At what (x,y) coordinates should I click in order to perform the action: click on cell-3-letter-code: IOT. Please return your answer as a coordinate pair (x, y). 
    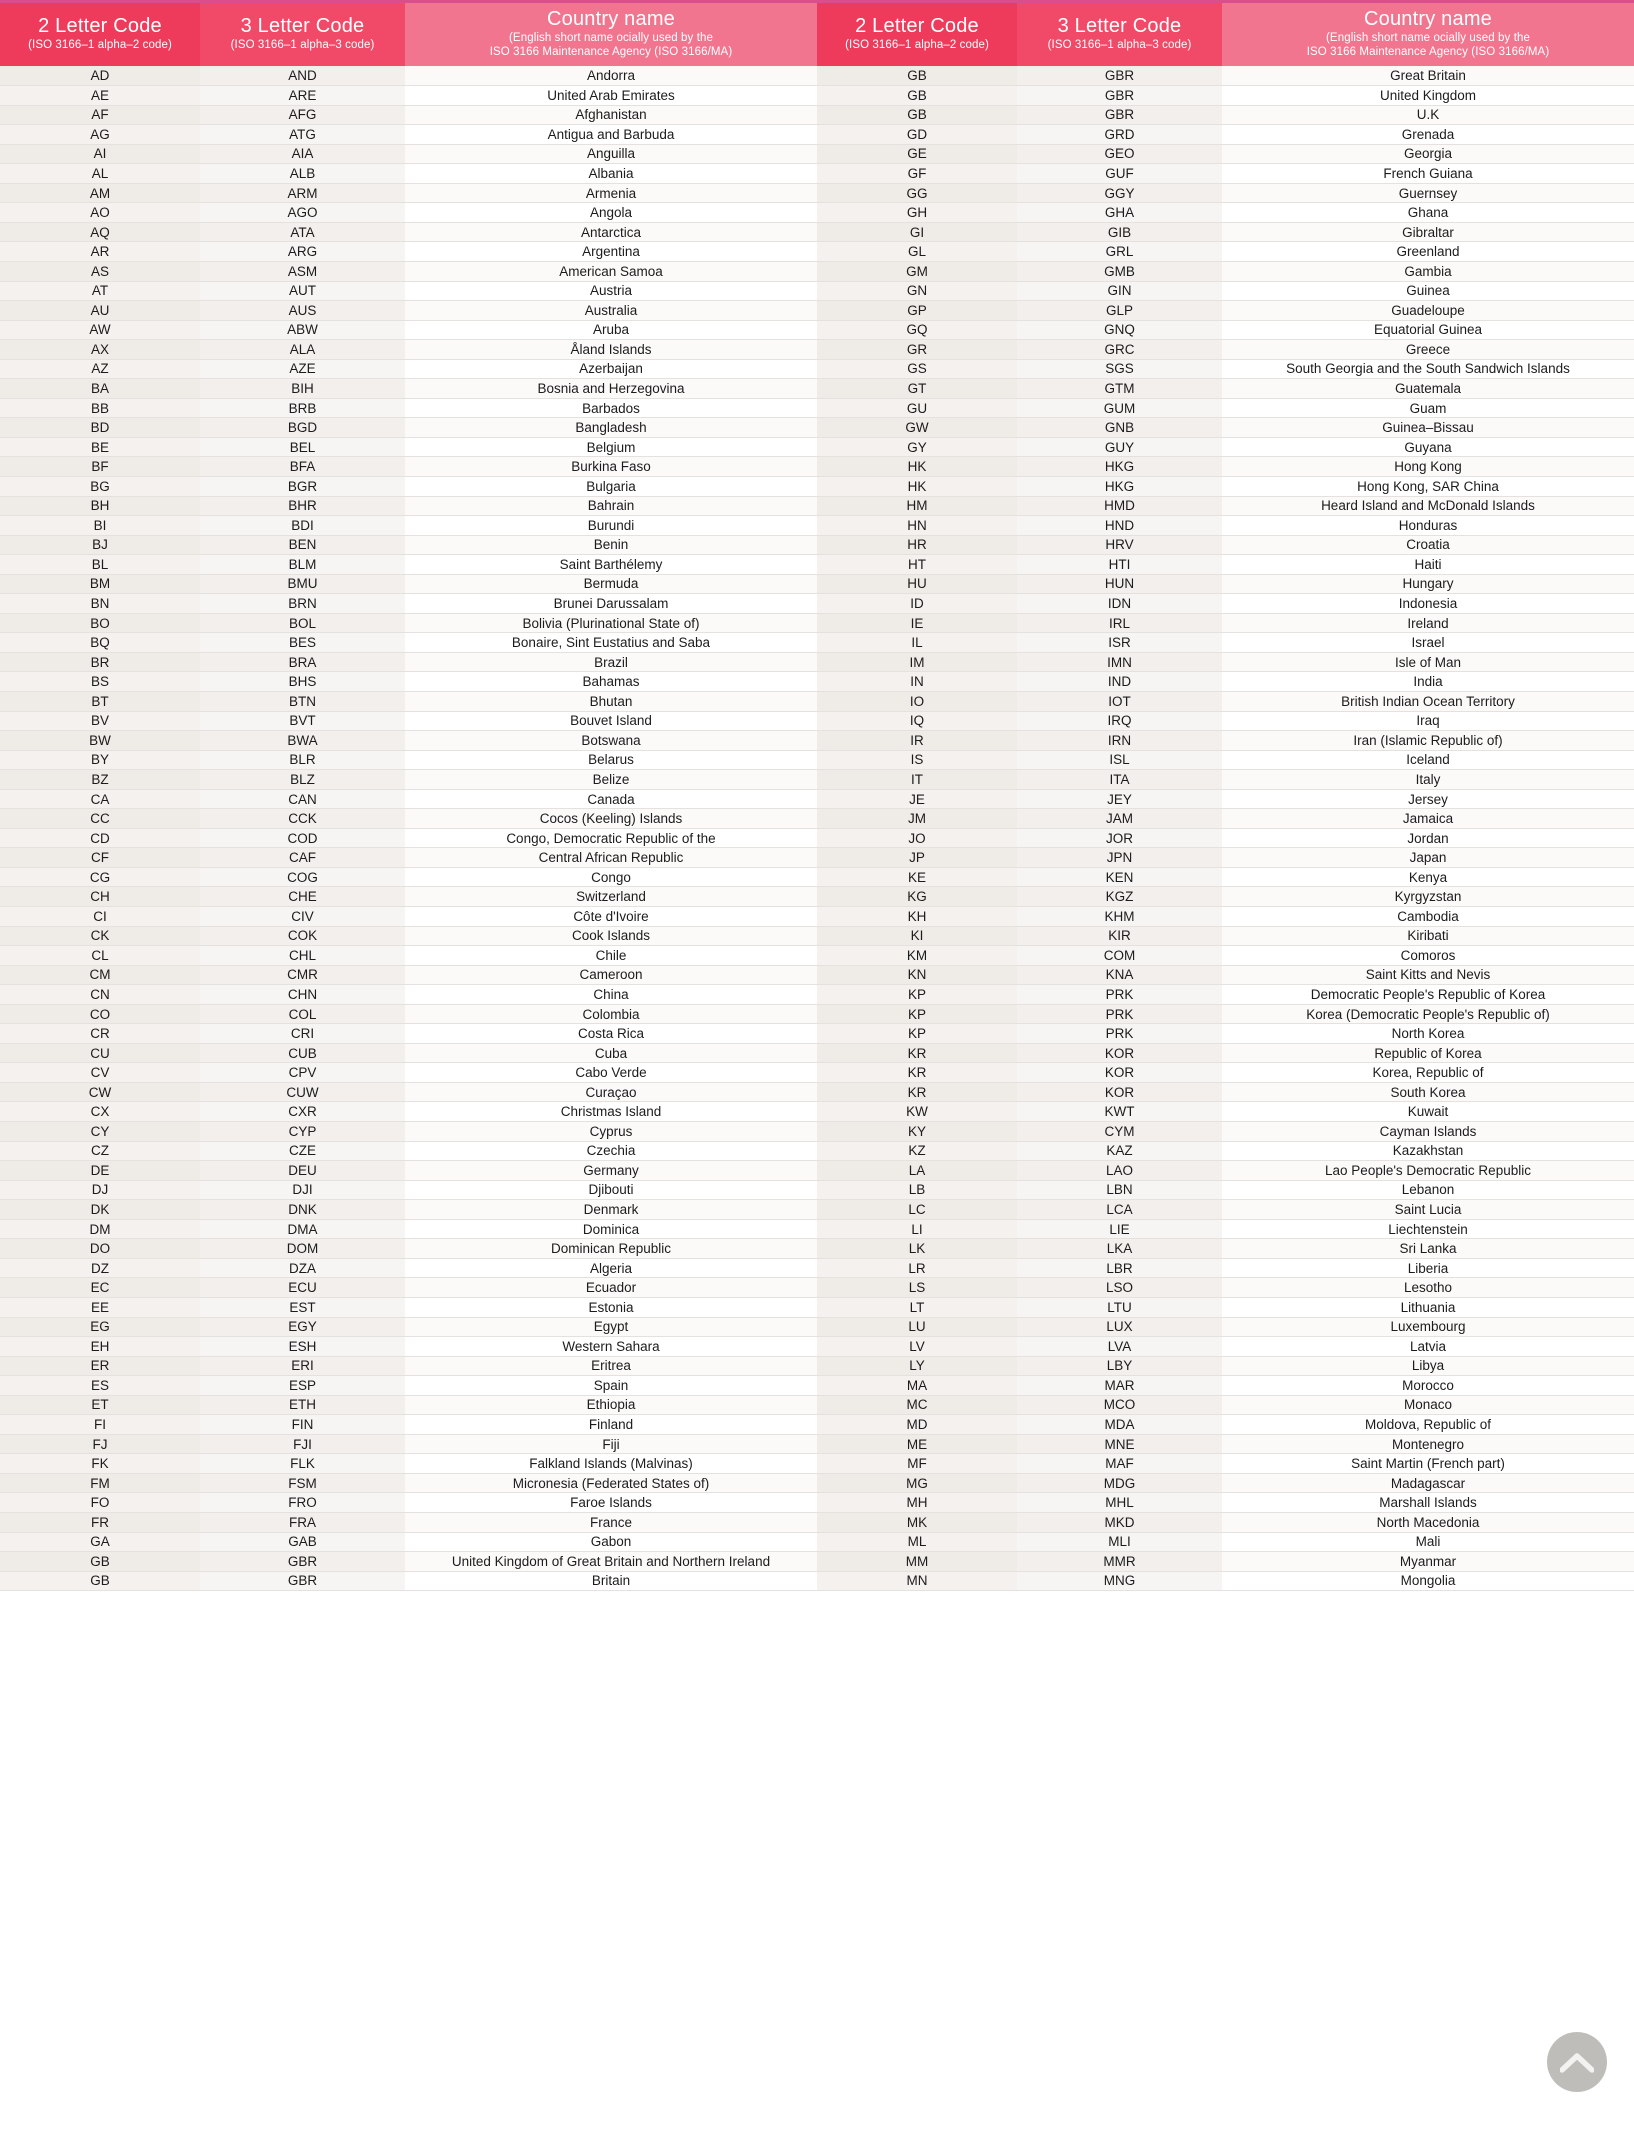
    Looking at the image, I should click on (1119, 701).